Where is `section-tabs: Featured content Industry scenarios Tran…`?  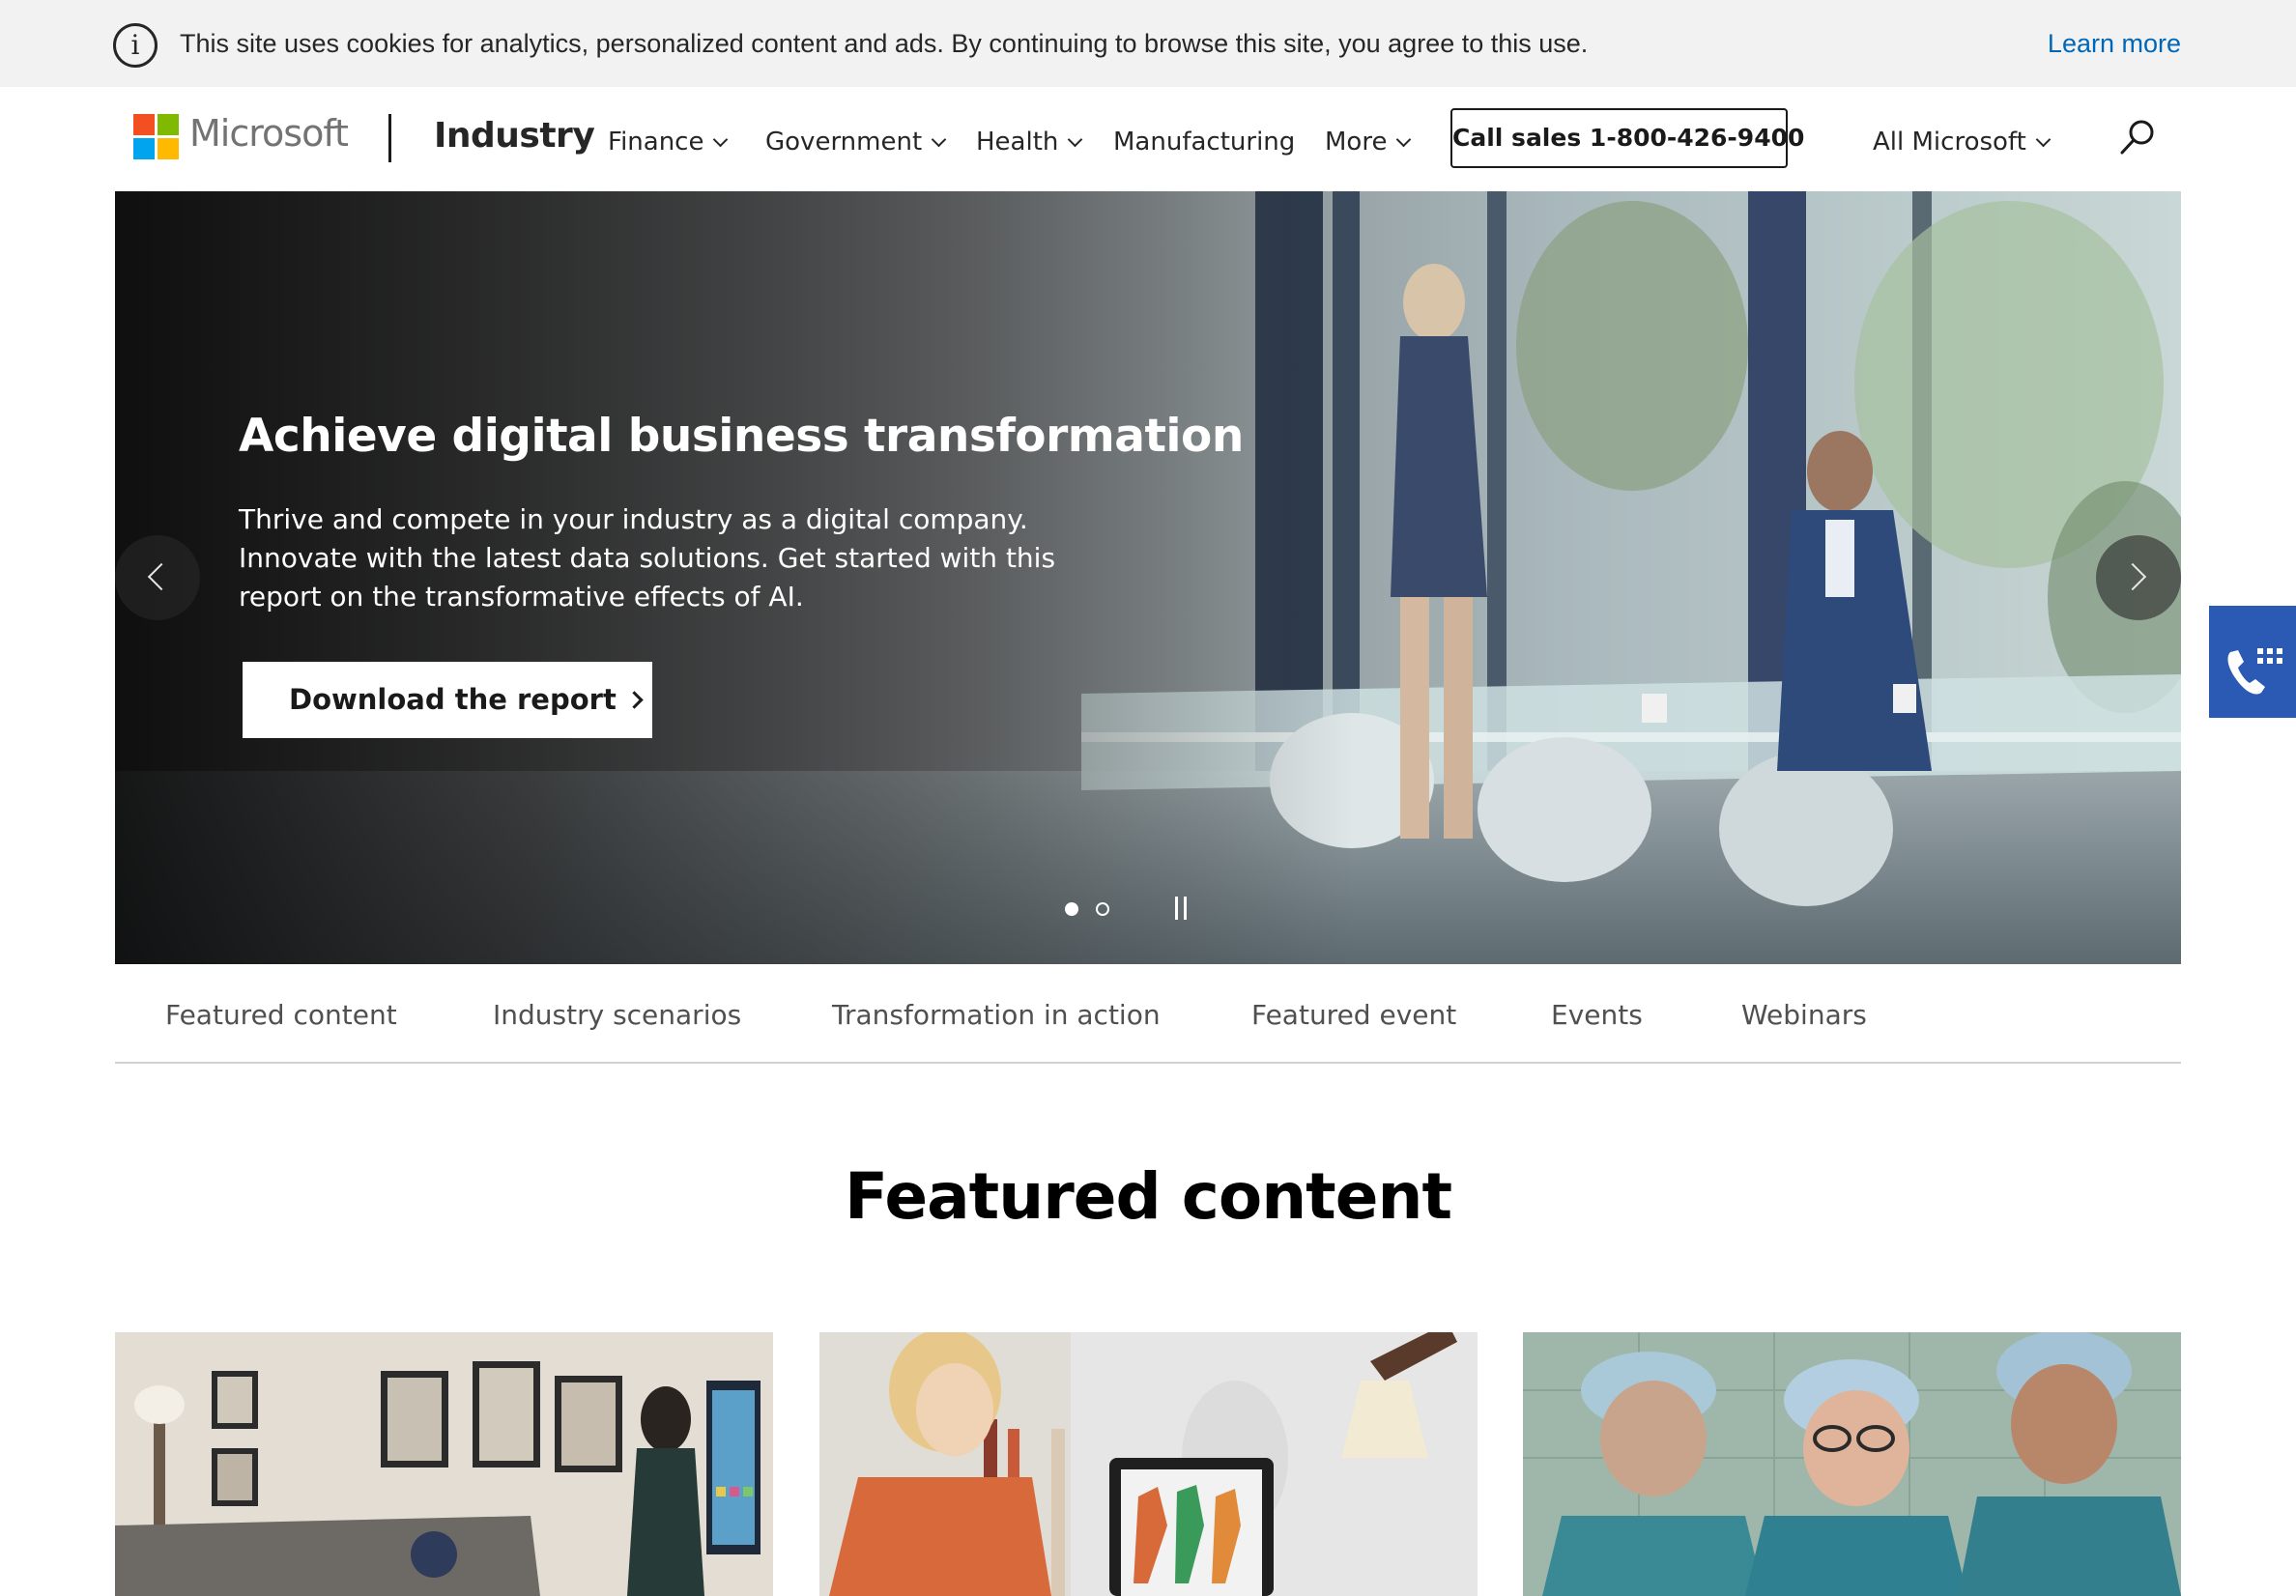
section-tabs: Featured content Industry scenarios Tran… is located at coordinates (1148, 1014).